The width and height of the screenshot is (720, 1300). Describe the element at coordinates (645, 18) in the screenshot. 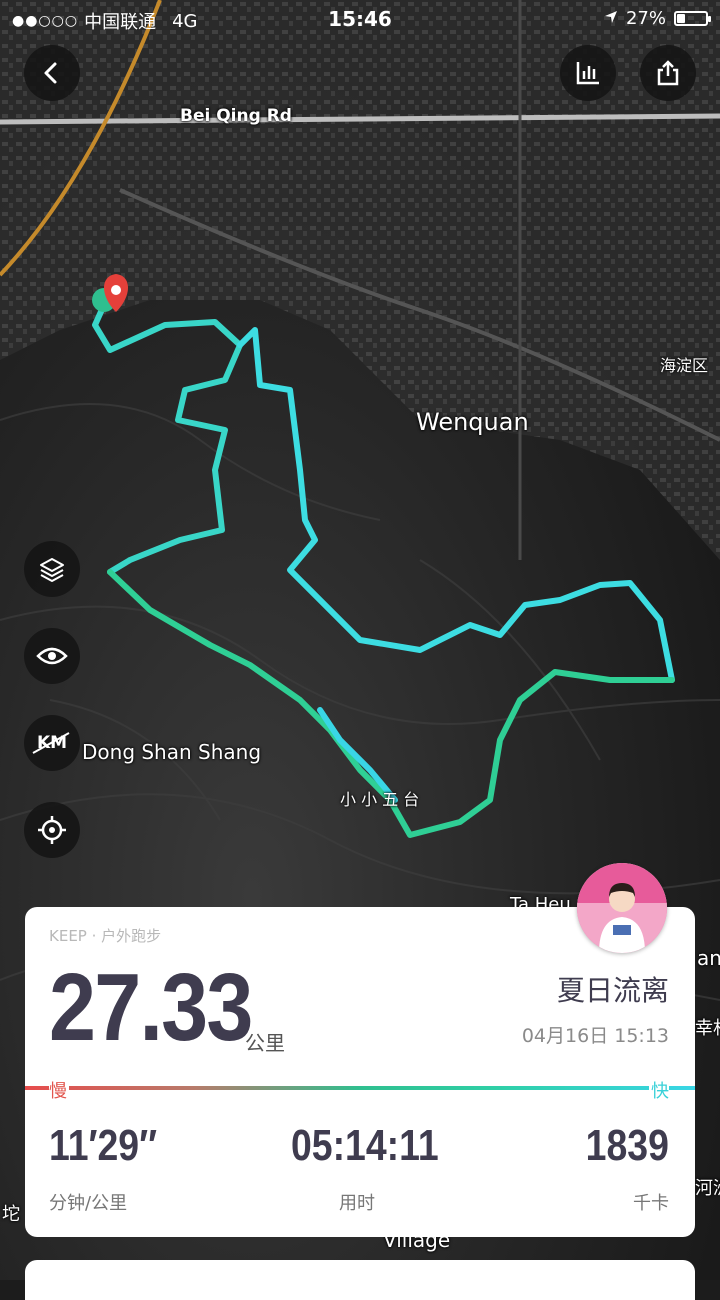

I see `battery-percent: 27%` at that location.